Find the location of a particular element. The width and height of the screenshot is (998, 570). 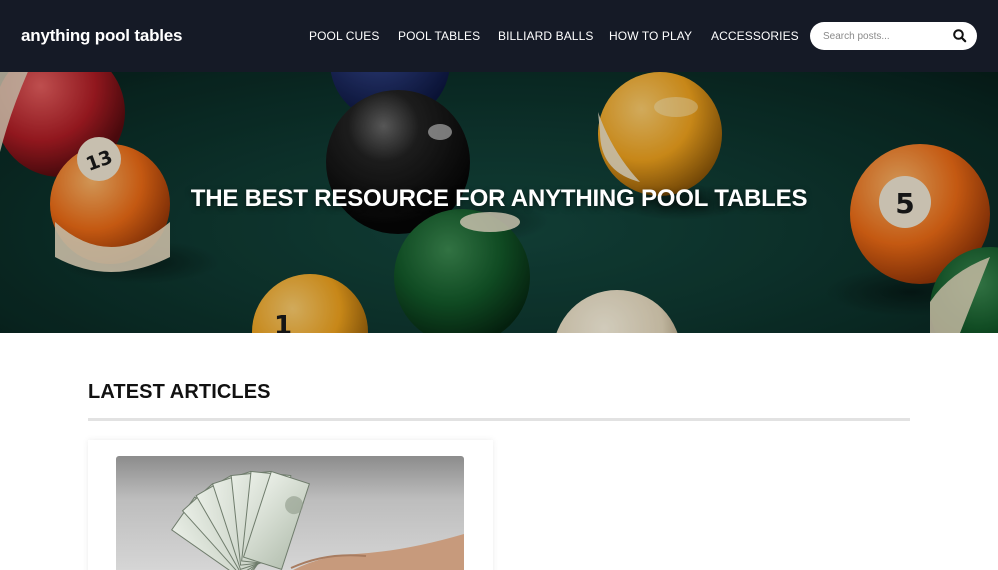

search-box is located at coordinates (893, 36).